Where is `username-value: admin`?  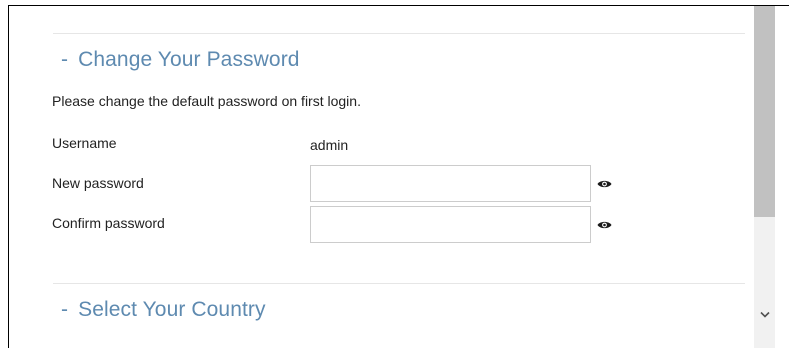 username-value: admin is located at coordinates (329, 145).